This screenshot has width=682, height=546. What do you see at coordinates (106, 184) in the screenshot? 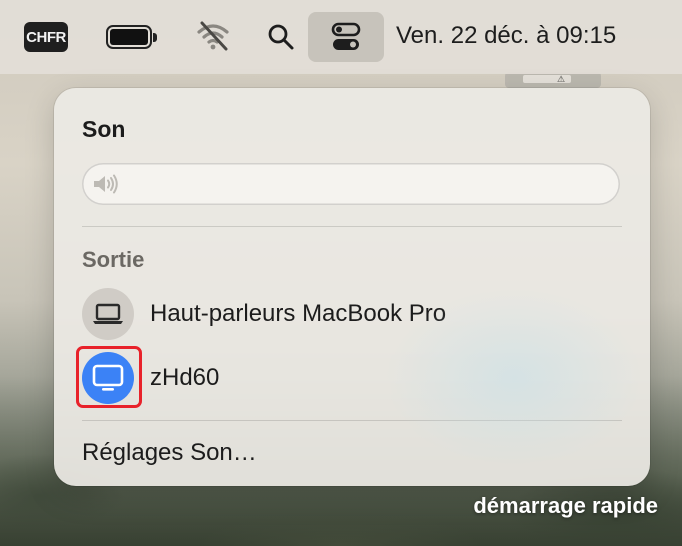
I see `speaker-icon` at bounding box center [106, 184].